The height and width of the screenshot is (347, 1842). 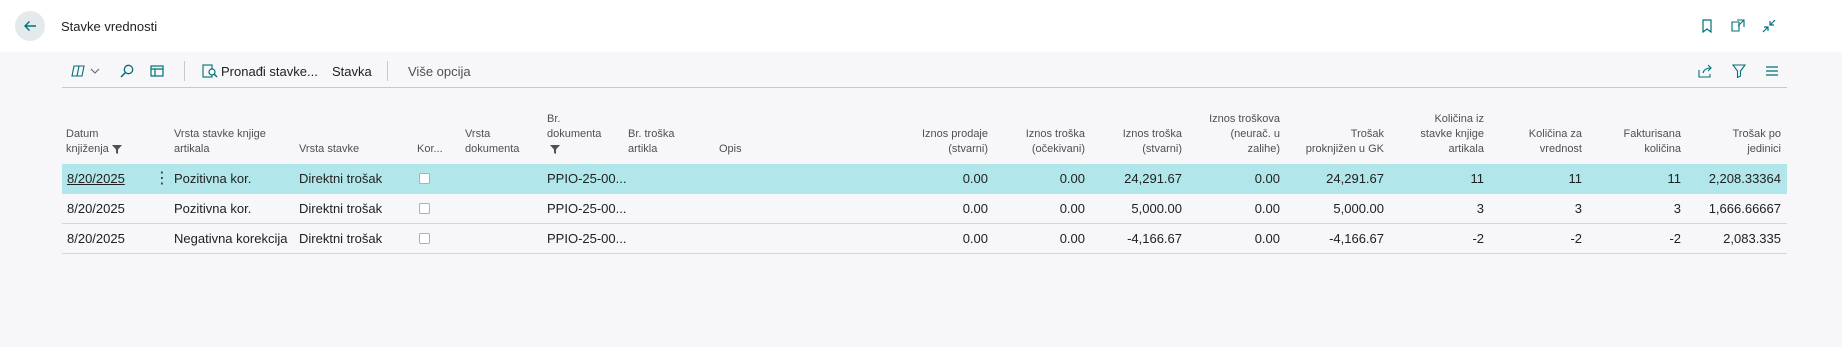 What do you see at coordinates (1478, 238) in the screenshot?
I see `cell-ile-qty: -2` at bounding box center [1478, 238].